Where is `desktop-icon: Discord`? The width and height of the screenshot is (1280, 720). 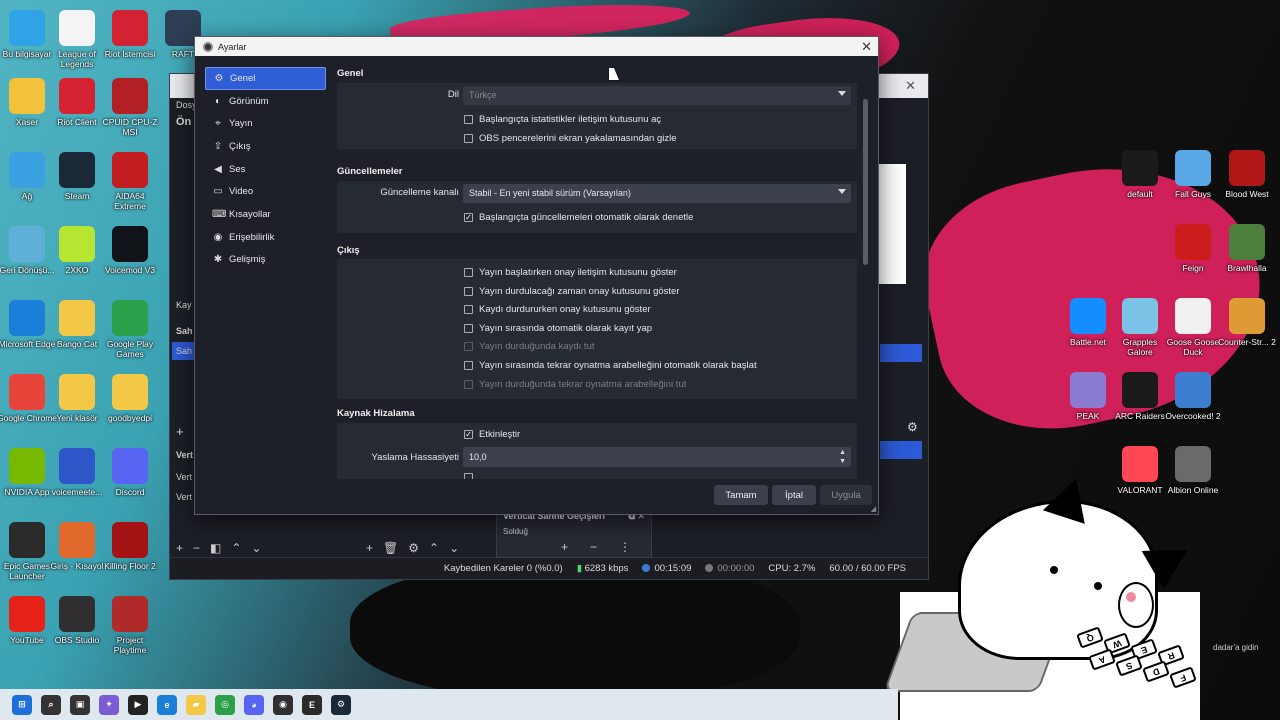
desktop-icon: Discord is located at coordinates (130, 472).